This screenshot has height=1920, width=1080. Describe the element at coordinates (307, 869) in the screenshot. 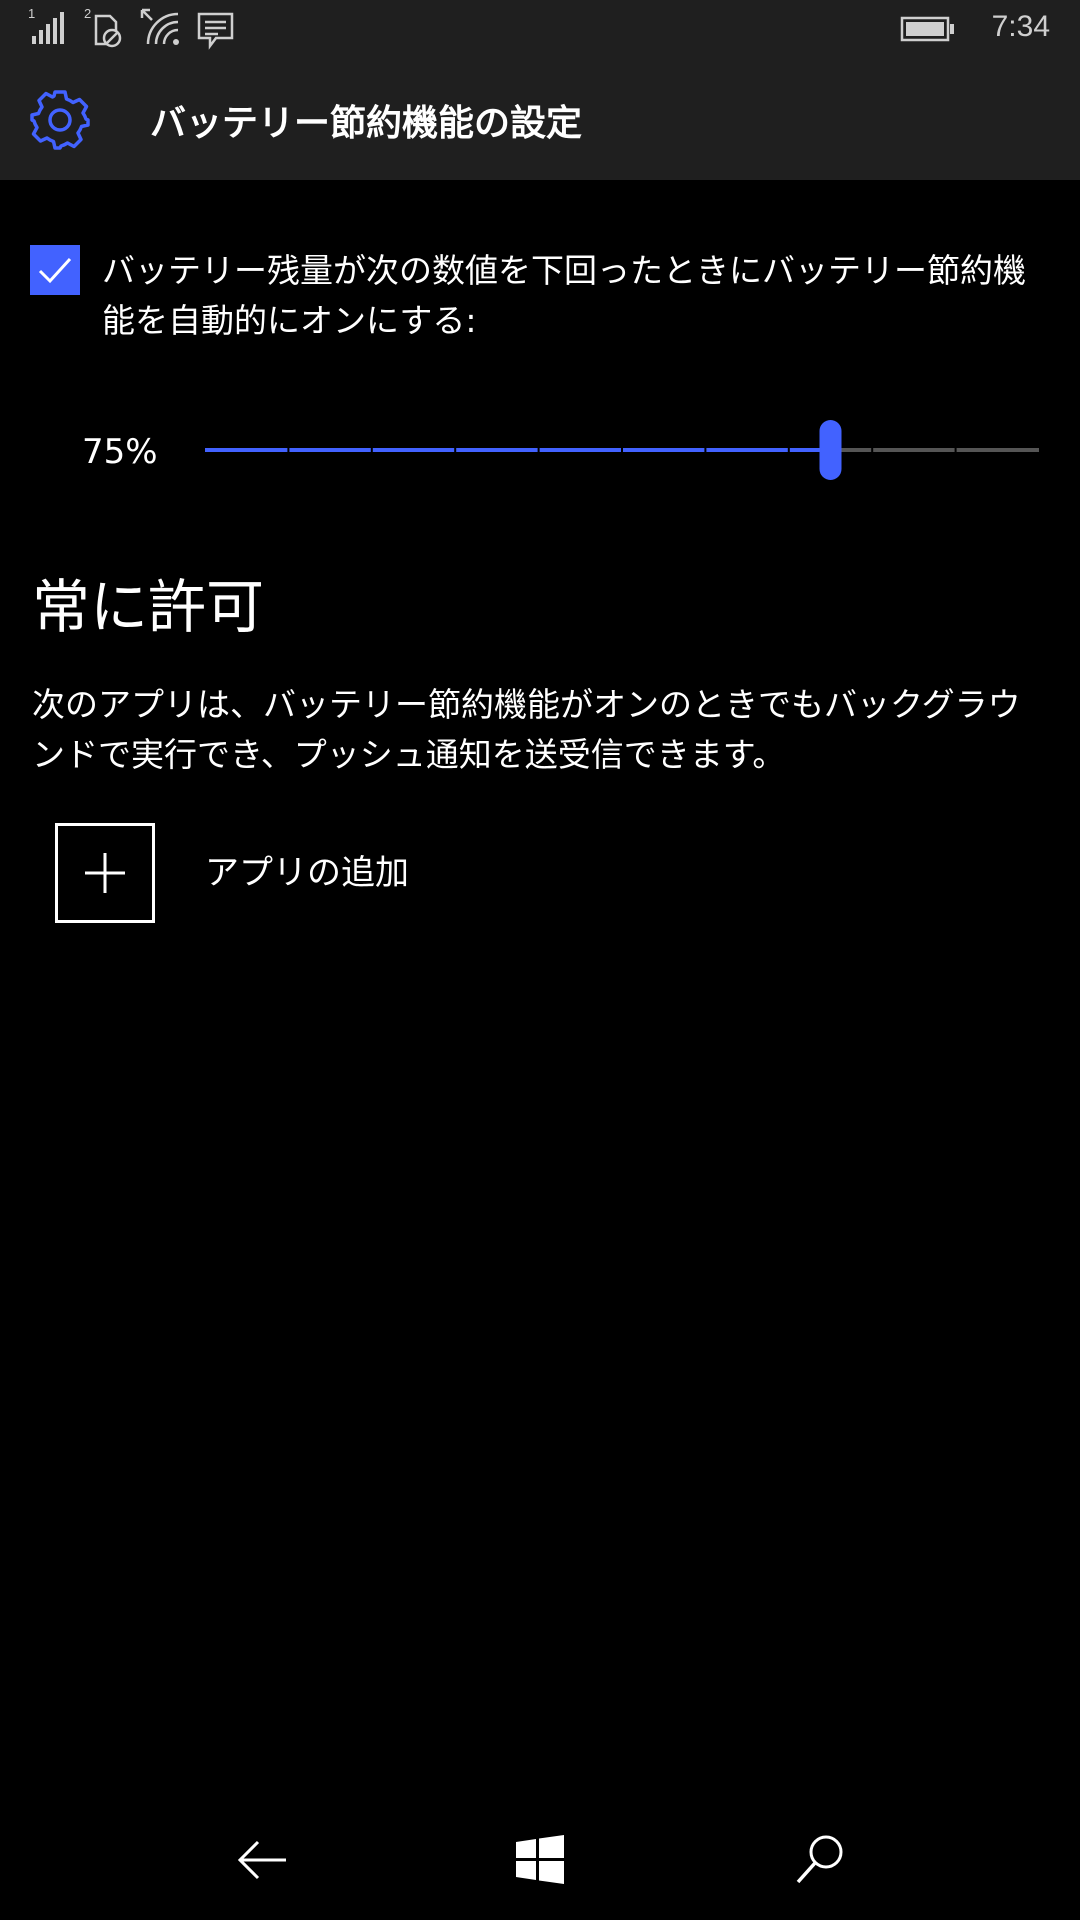

I see `add-app-label: アプリの追加` at that location.